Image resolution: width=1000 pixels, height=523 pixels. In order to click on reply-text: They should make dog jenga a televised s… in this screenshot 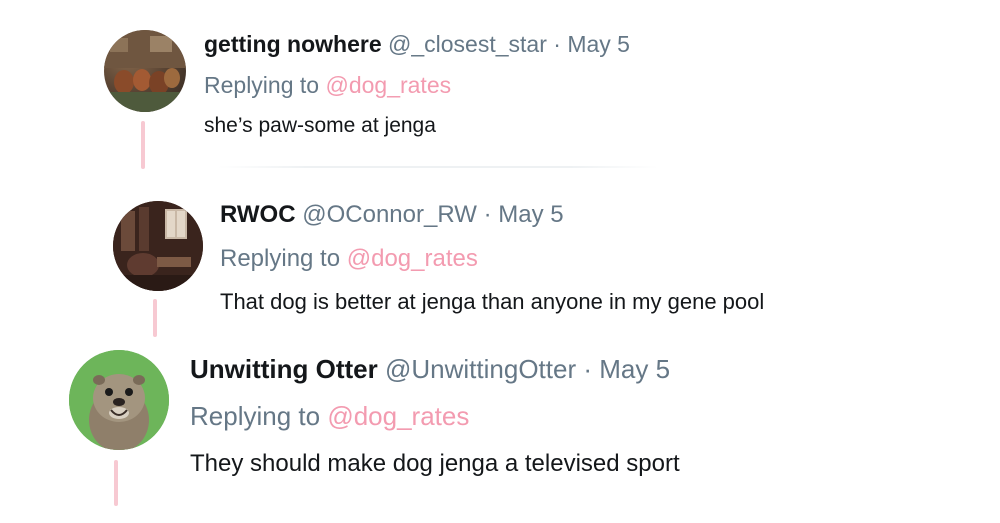, I will do `click(435, 463)`.